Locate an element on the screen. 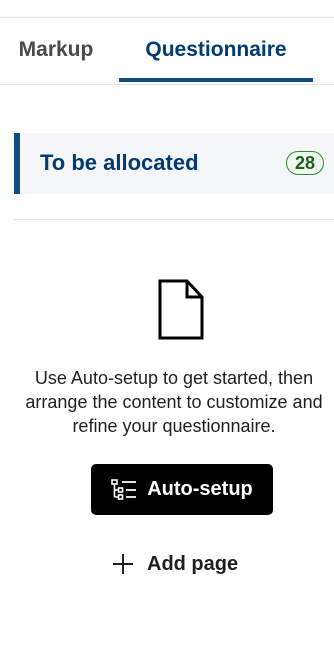  to-be-allocated-section: To be allocated 28 is located at coordinates (174, 163).